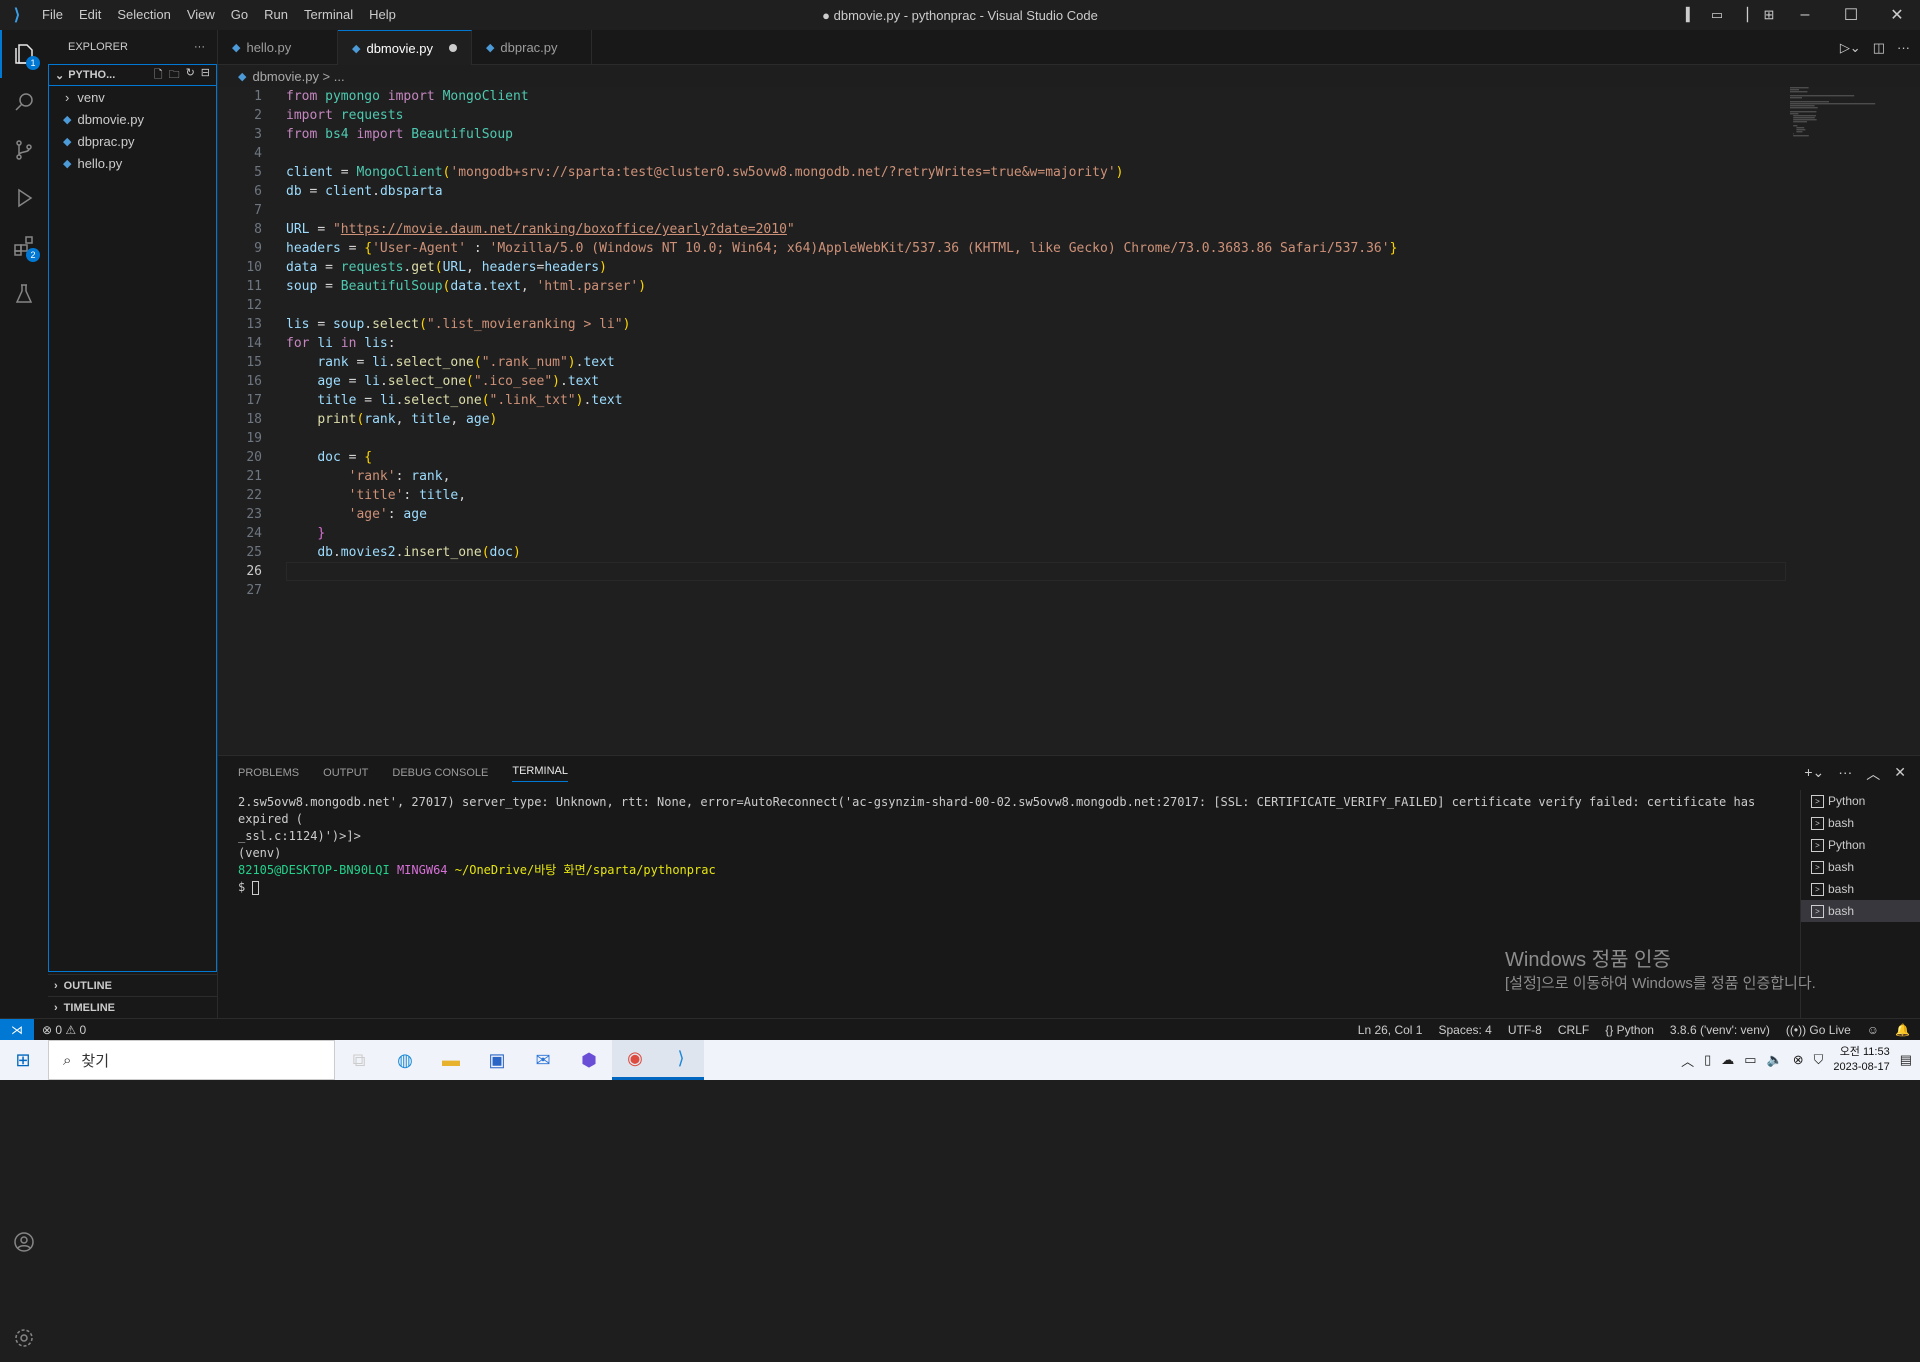  What do you see at coordinates (1687, 1060) in the screenshot?
I see `tray-chevron-up-icon: ︿` at bounding box center [1687, 1060].